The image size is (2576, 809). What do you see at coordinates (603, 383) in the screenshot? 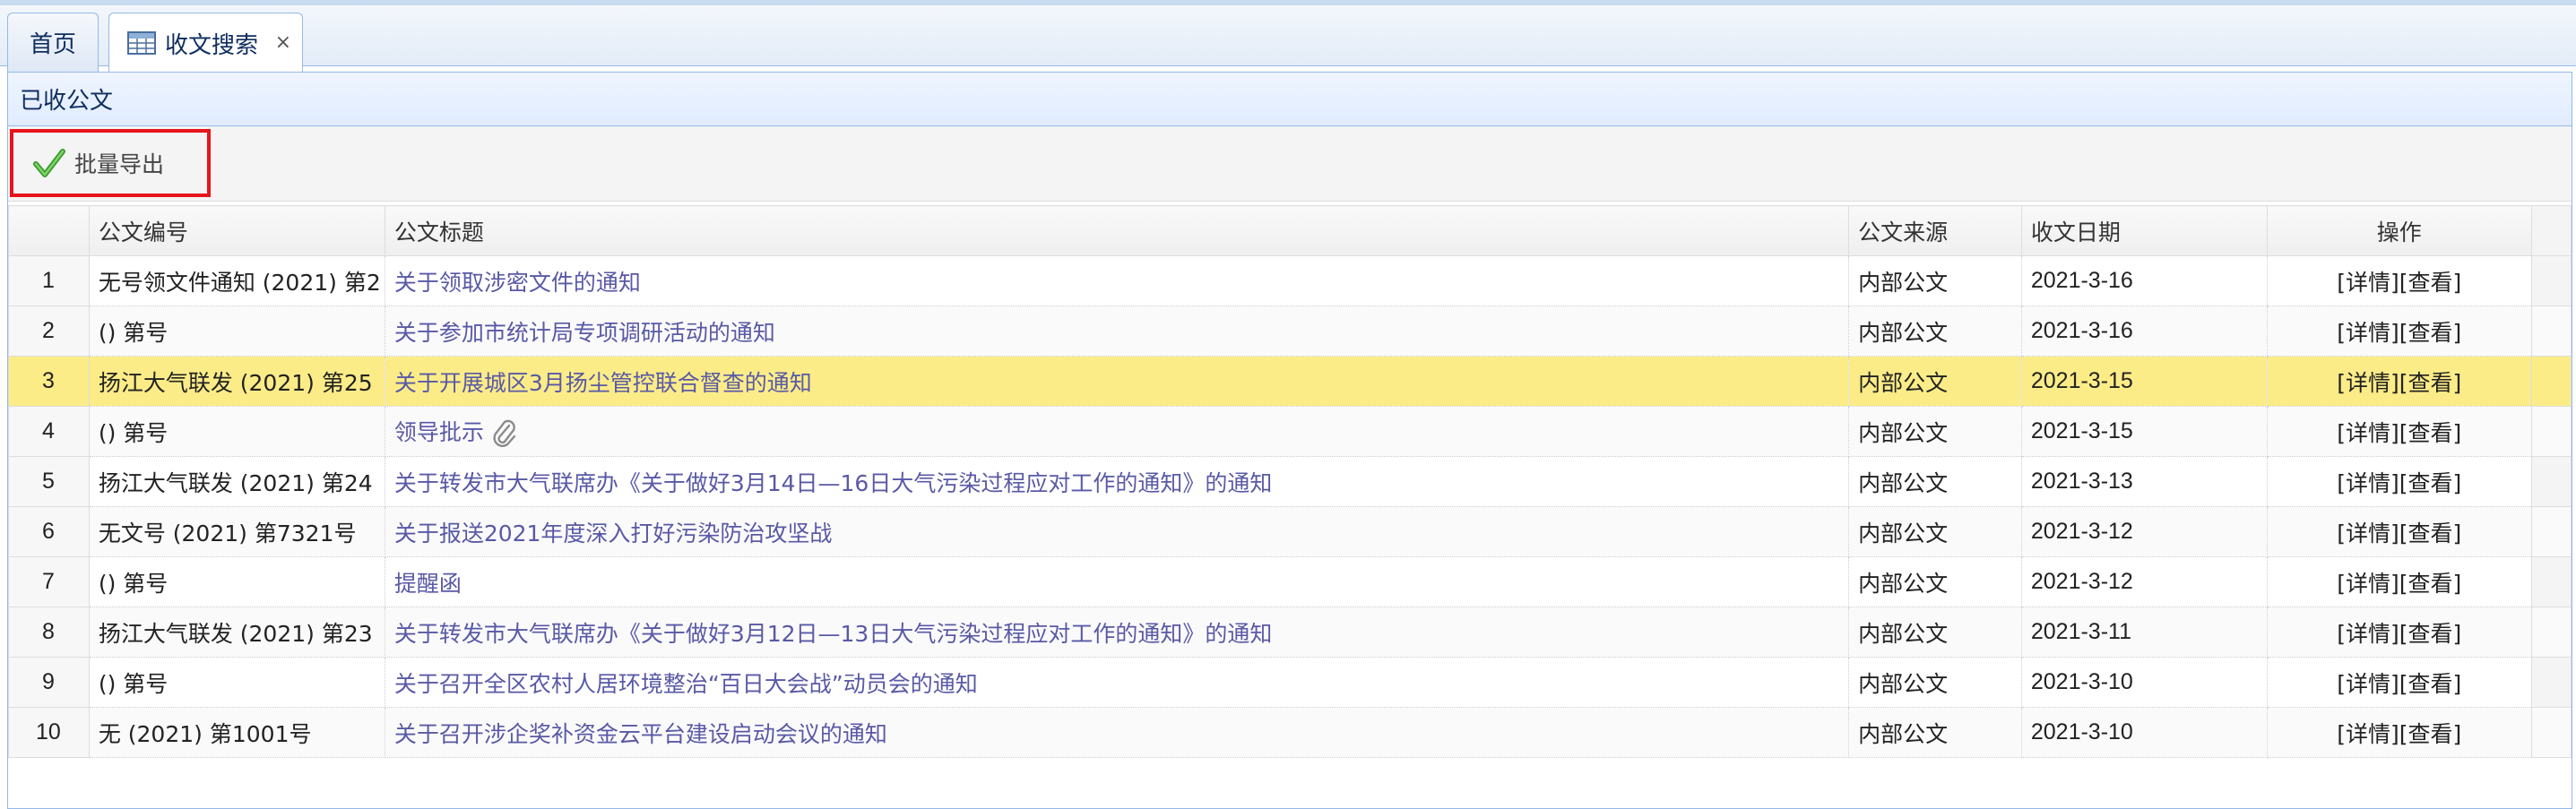
I see `doc-title-link: 关于开展城区3月扬尘管控联合督查的通知` at bounding box center [603, 383].